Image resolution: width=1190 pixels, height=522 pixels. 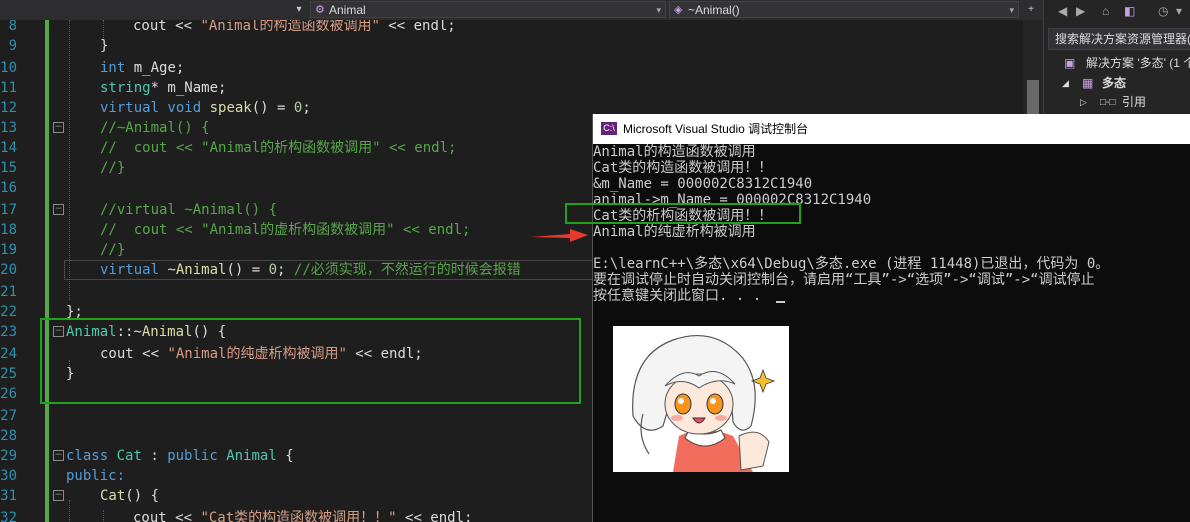 I want to click on line-number: 32, so click(x=8, y=516).